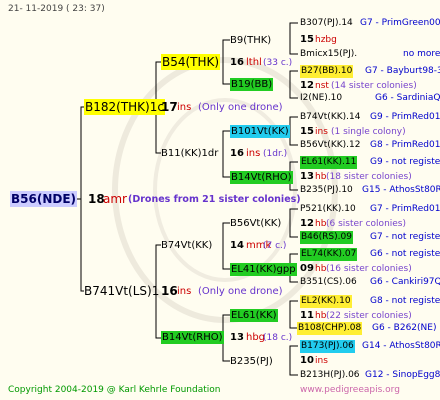  I want to click on l3-queen-1: B9(THK), so click(250, 40).